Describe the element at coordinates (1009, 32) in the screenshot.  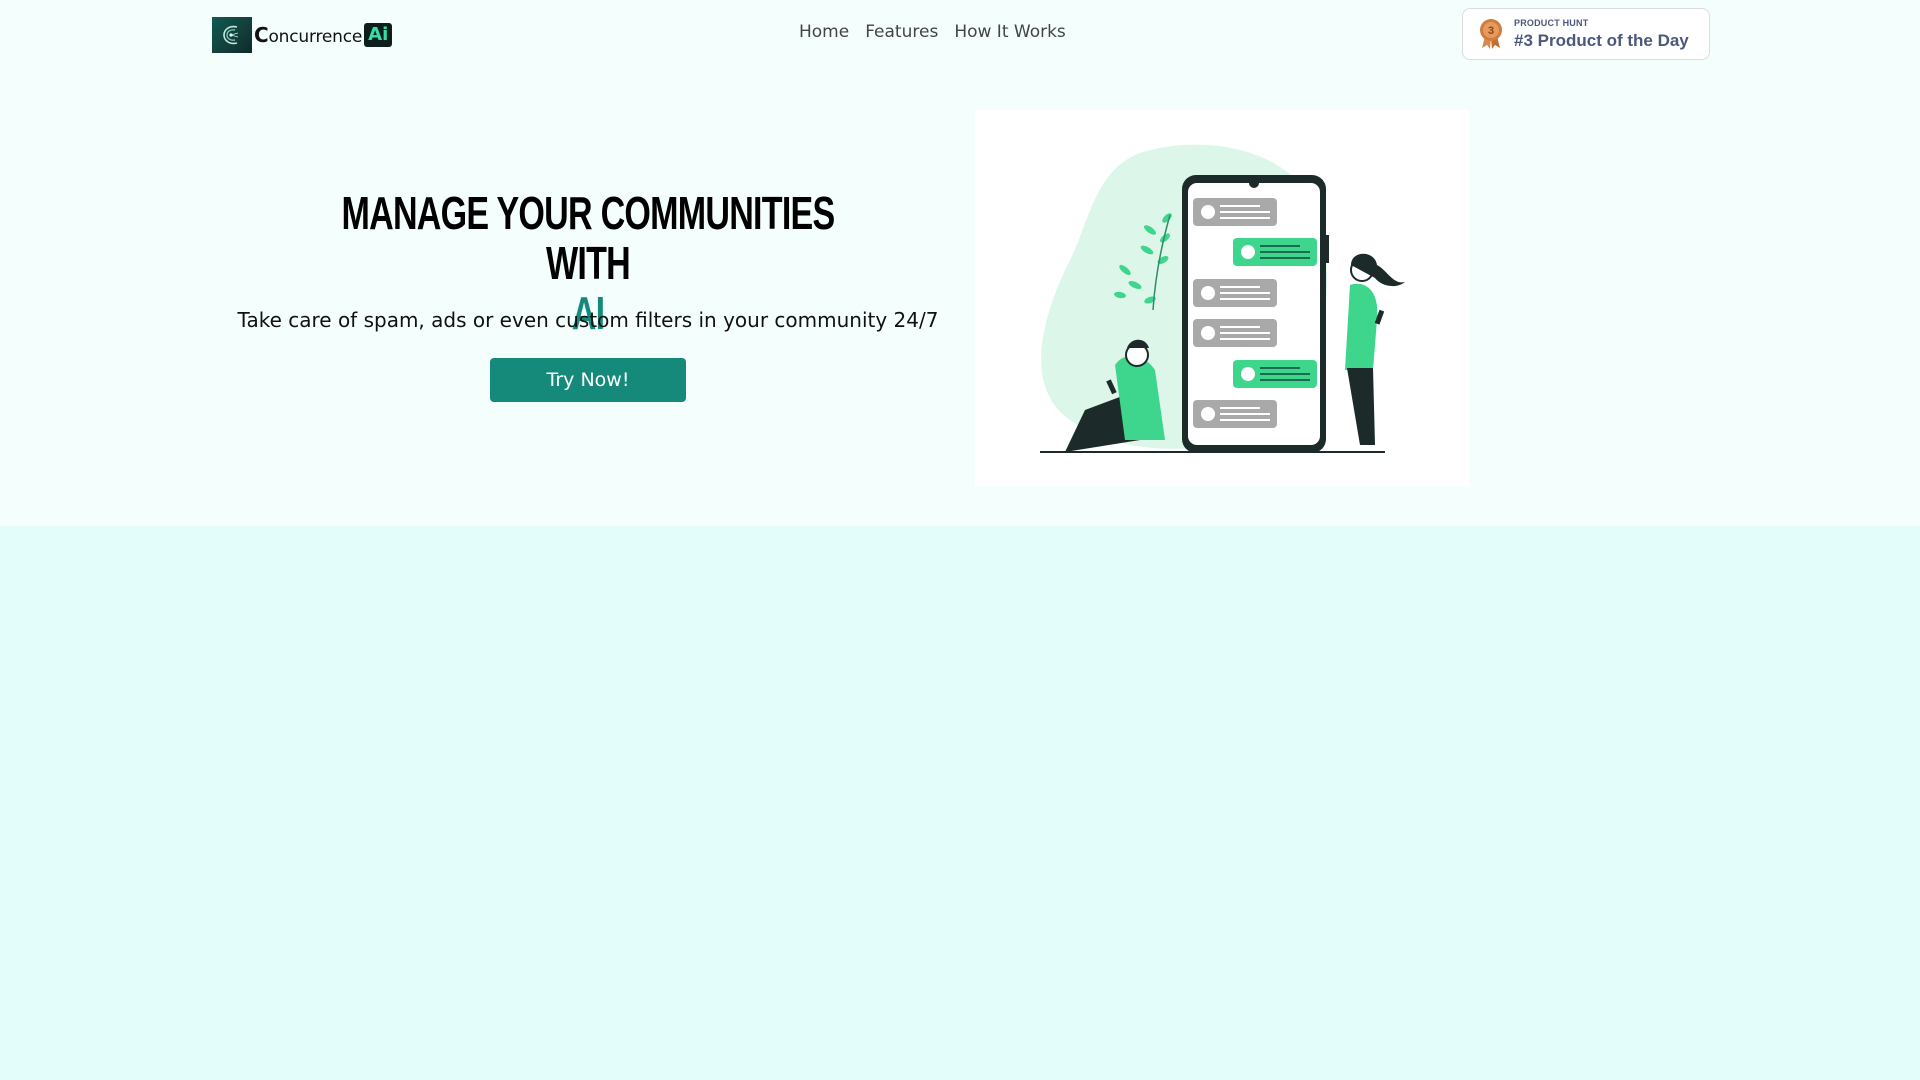
I see `nav-how-it-works: How It Works` at that location.